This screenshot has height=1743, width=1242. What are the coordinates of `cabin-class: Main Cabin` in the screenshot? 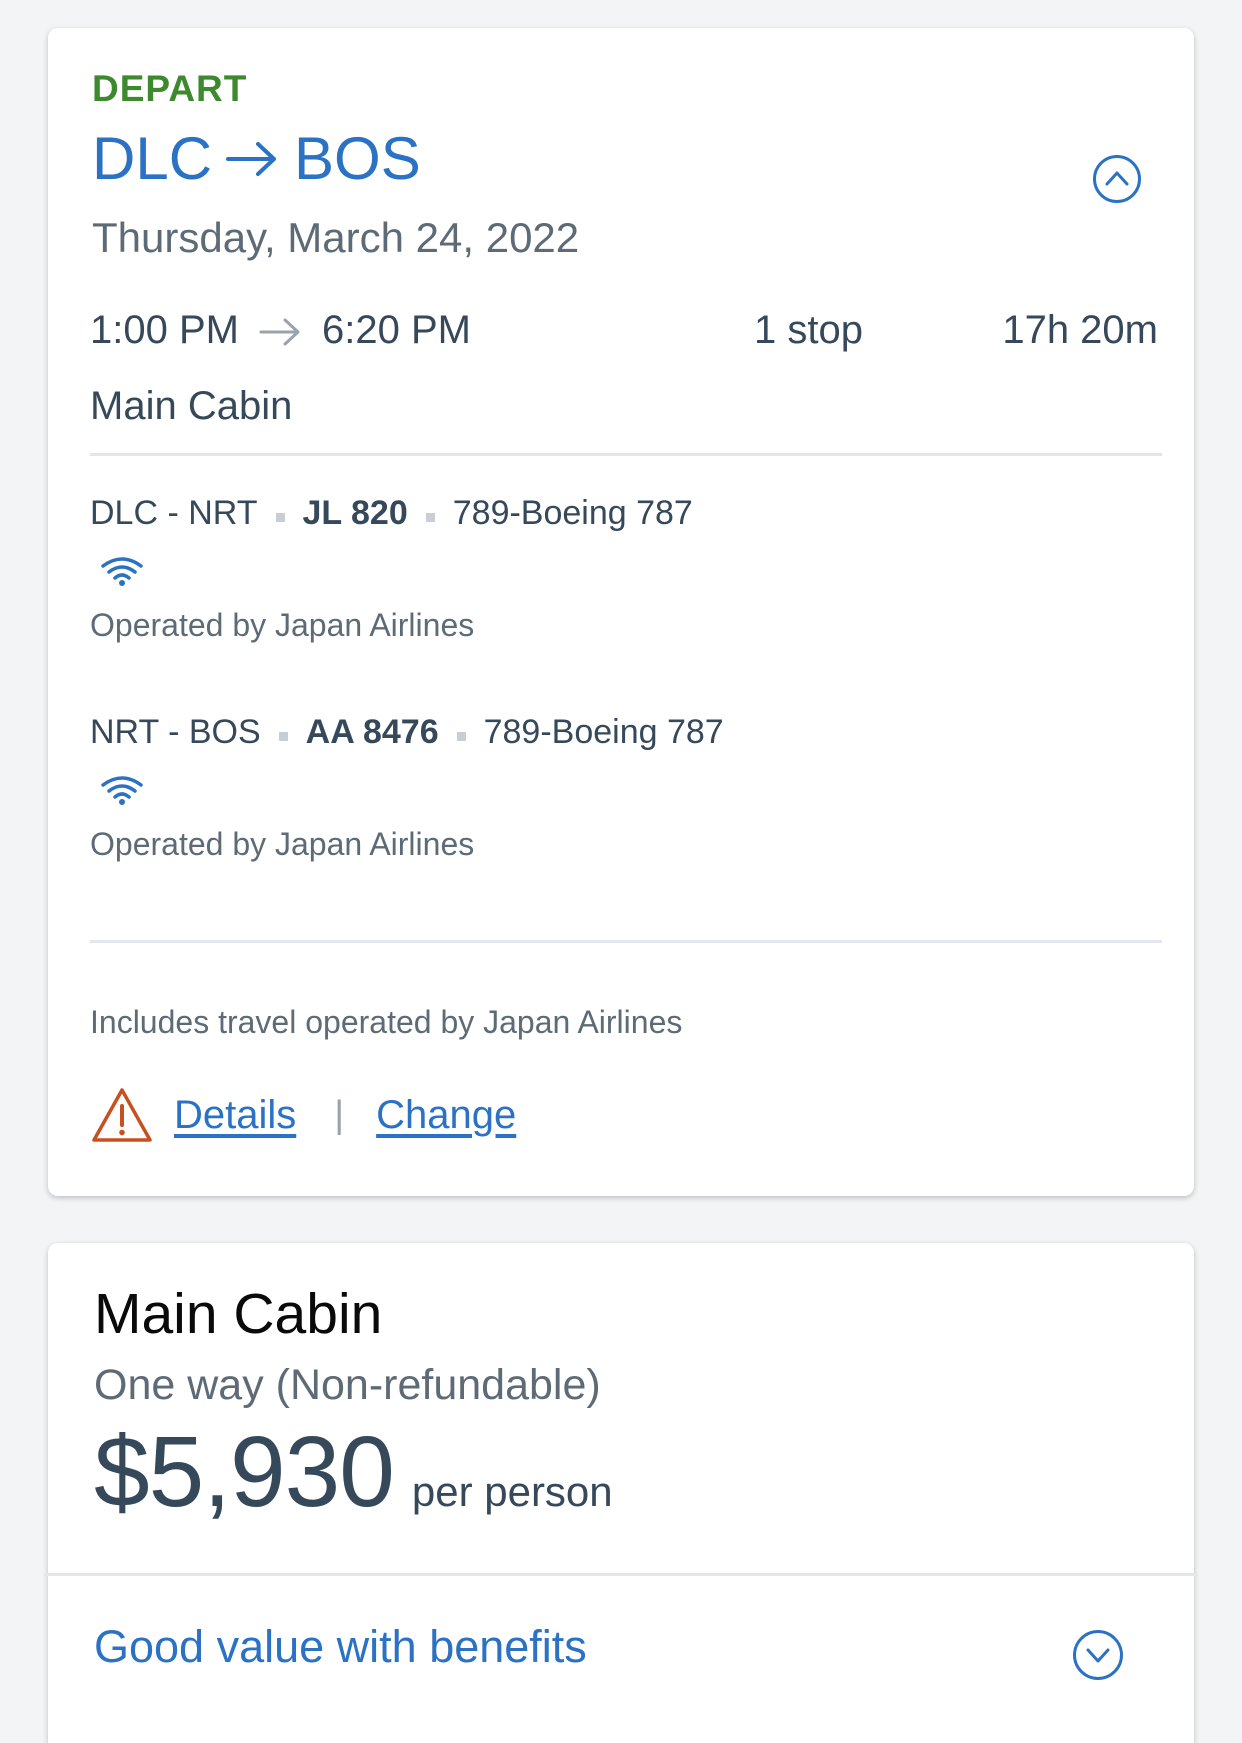 It's located at (191, 406).